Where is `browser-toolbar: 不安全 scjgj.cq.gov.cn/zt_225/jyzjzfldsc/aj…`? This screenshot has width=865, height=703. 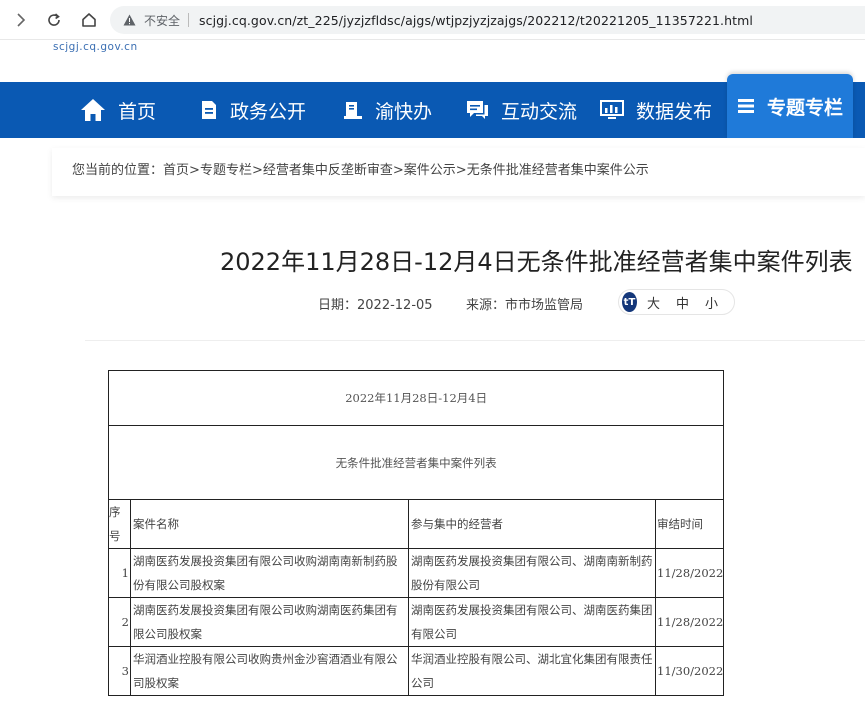 browser-toolbar: 不安全 scjgj.cq.gov.cn/zt_225/jyzjzfldsc/aj… is located at coordinates (432, 20).